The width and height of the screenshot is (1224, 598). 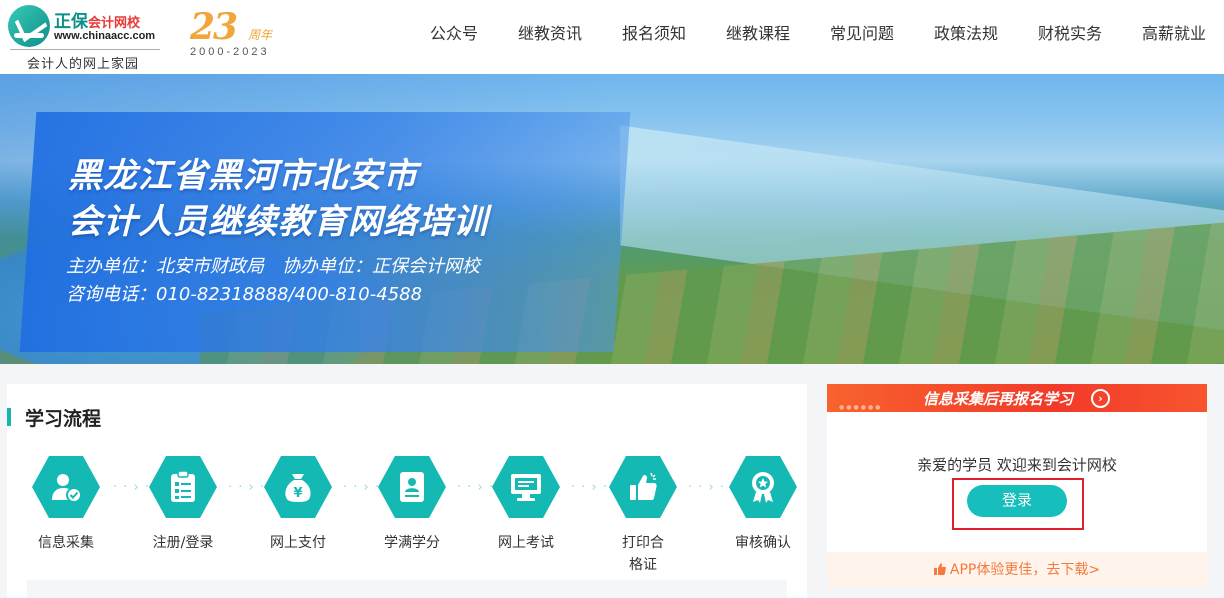 I want to click on user-check-icon, so click(x=67, y=488).